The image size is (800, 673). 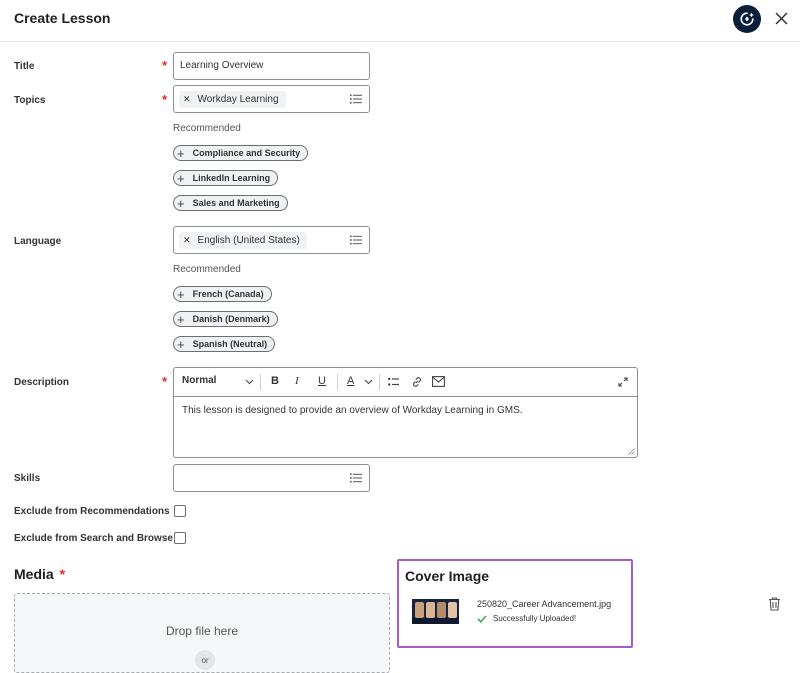 I want to click on dialog-header: Create Lesson, so click(x=400, y=21).